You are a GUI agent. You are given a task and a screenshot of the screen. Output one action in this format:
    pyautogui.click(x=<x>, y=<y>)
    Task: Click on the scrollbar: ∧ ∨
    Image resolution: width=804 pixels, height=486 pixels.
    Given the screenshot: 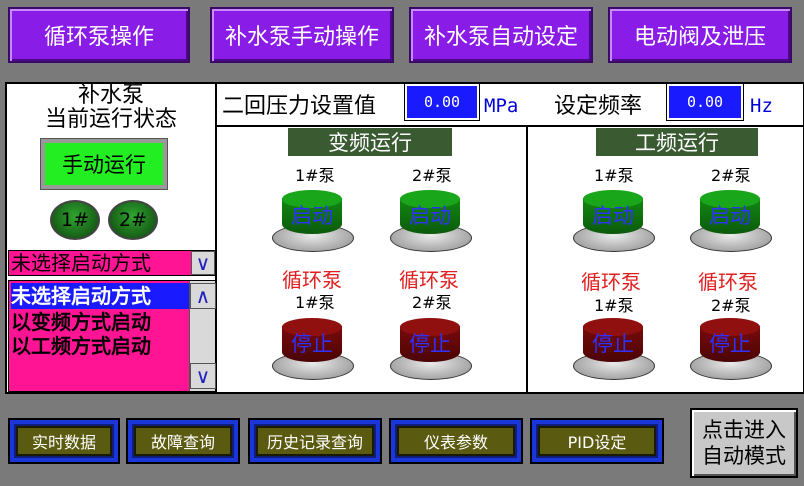 What is the action you would take?
    pyautogui.click(x=202, y=336)
    